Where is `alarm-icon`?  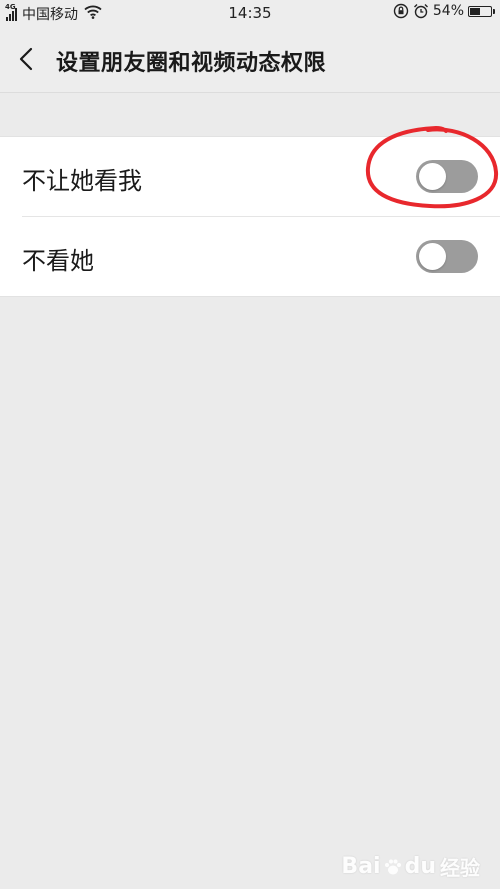 alarm-icon is located at coordinates (420, 11).